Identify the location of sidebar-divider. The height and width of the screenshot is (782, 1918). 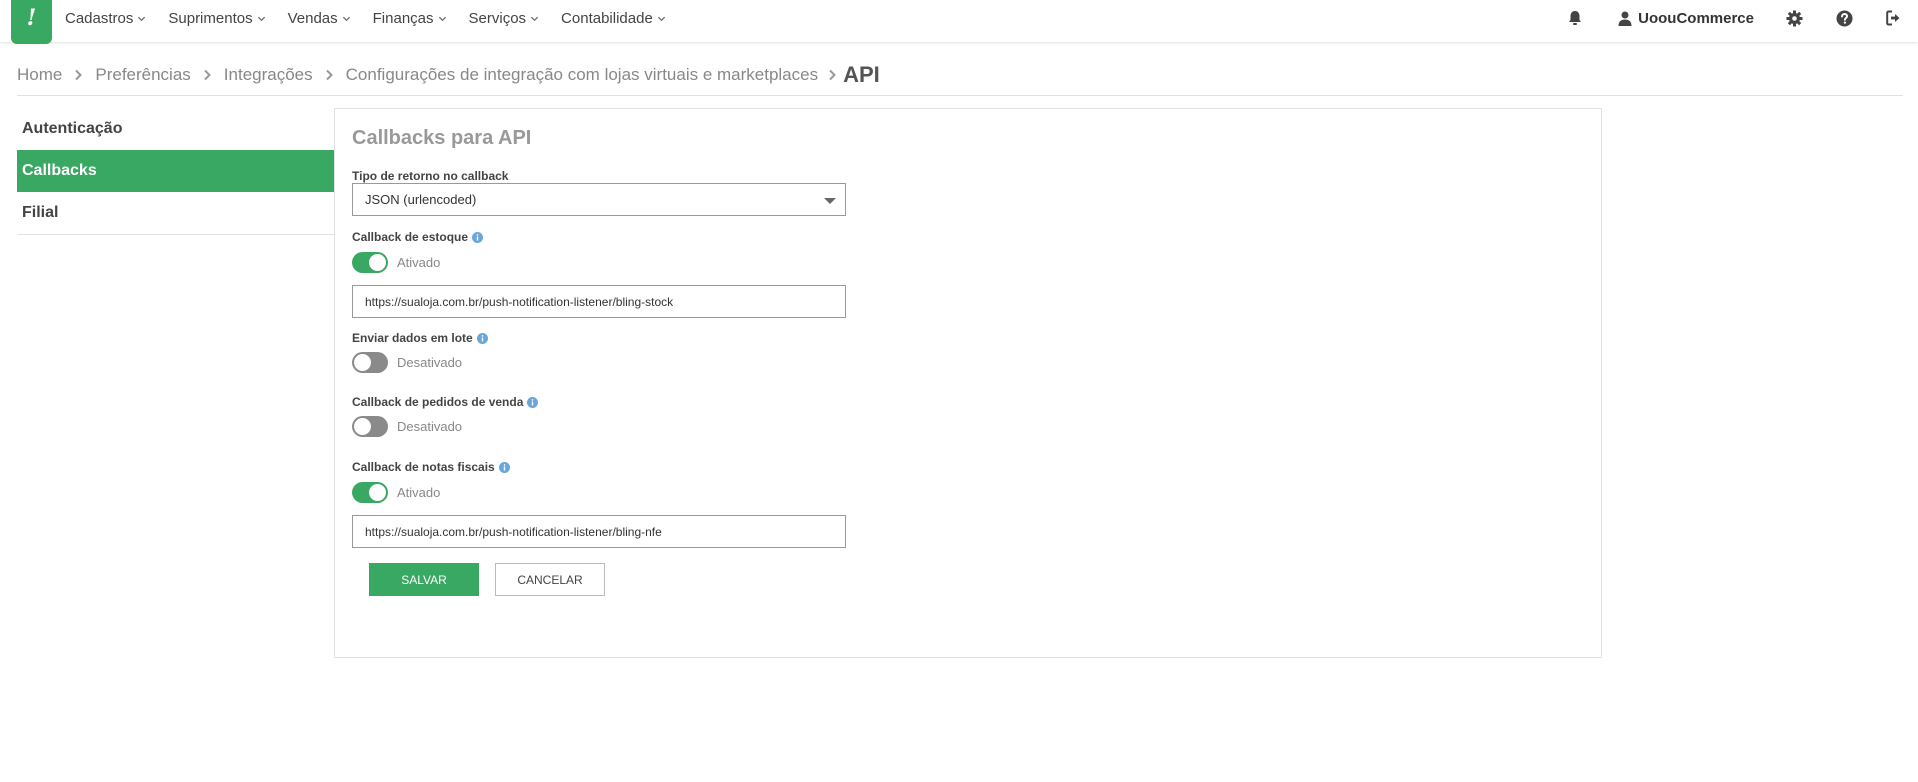
(175, 234).